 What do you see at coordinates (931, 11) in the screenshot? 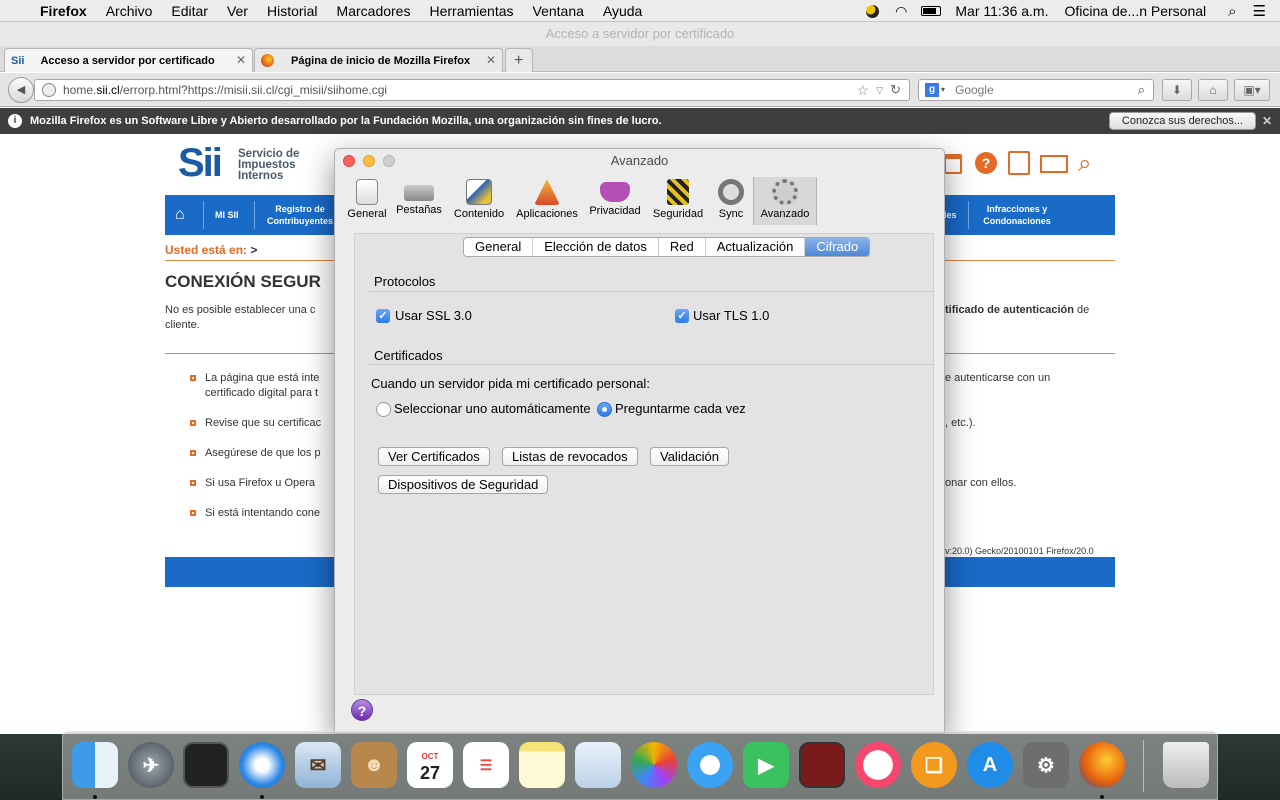
I see `battery-icon` at bounding box center [931, 11].